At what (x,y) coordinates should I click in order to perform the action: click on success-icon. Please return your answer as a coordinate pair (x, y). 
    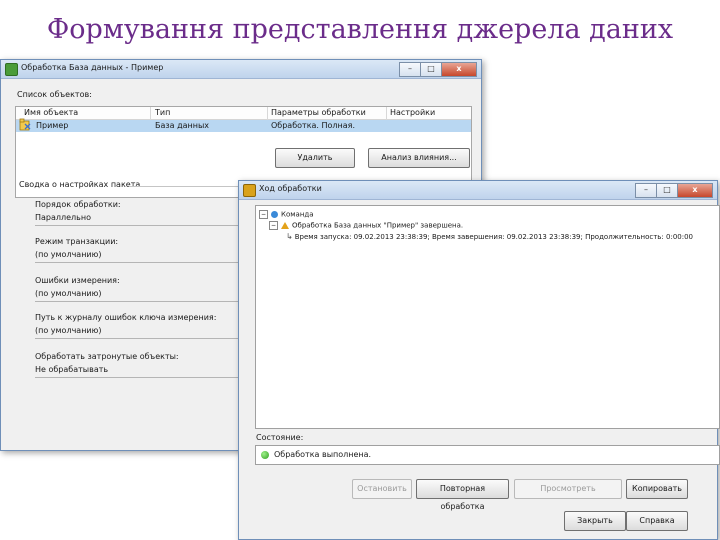
    Looking at the image, I should click on (265, 455).